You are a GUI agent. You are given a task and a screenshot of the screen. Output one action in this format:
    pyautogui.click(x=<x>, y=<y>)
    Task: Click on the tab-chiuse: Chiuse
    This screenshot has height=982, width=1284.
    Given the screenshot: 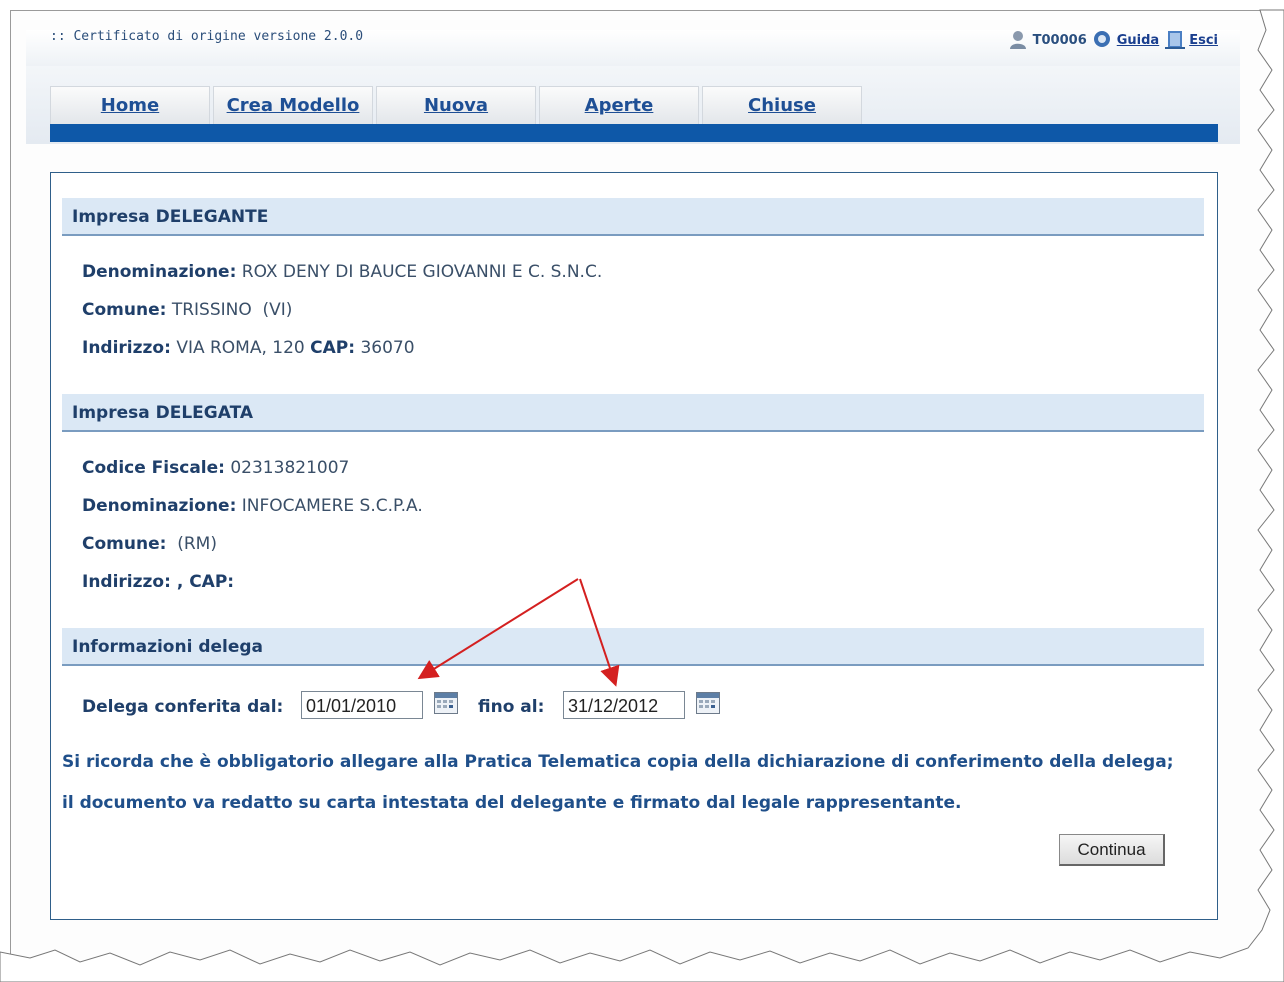 What is the action you would take?
    pyautogui.click(x=782, y=105)
    